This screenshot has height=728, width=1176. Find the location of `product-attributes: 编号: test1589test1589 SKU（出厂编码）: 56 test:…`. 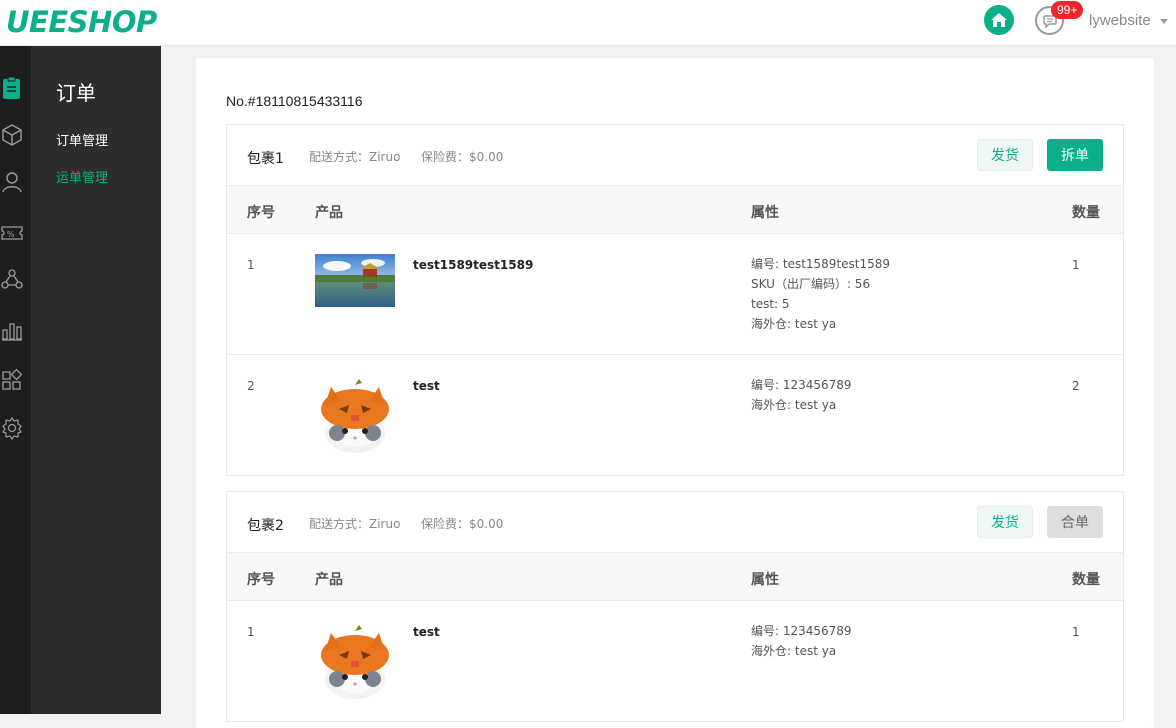

product-attributes: 编号: test1589test1589 SKU（出厂编码）: 56 test:… is located at coordinates (820, 294).